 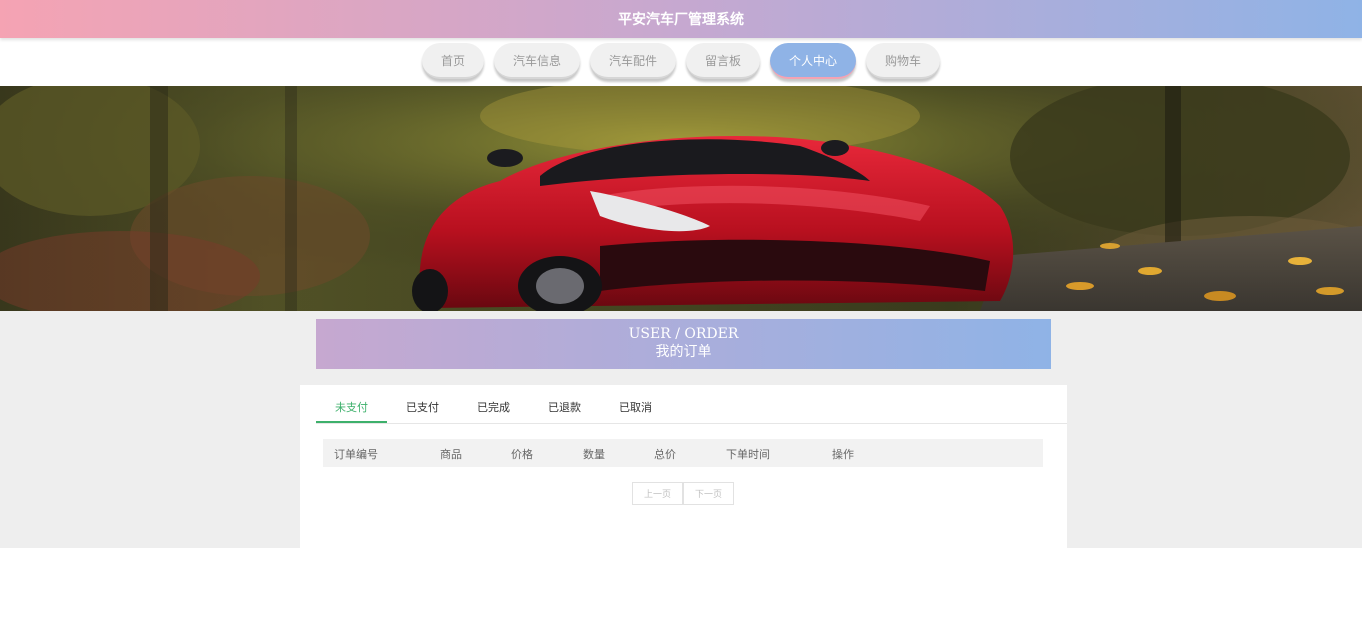 What do you see at coordinates (813, 61) in the screenshot?
I see `nav-item-personal-center: 个人中心` at bounding box center [813, 61].